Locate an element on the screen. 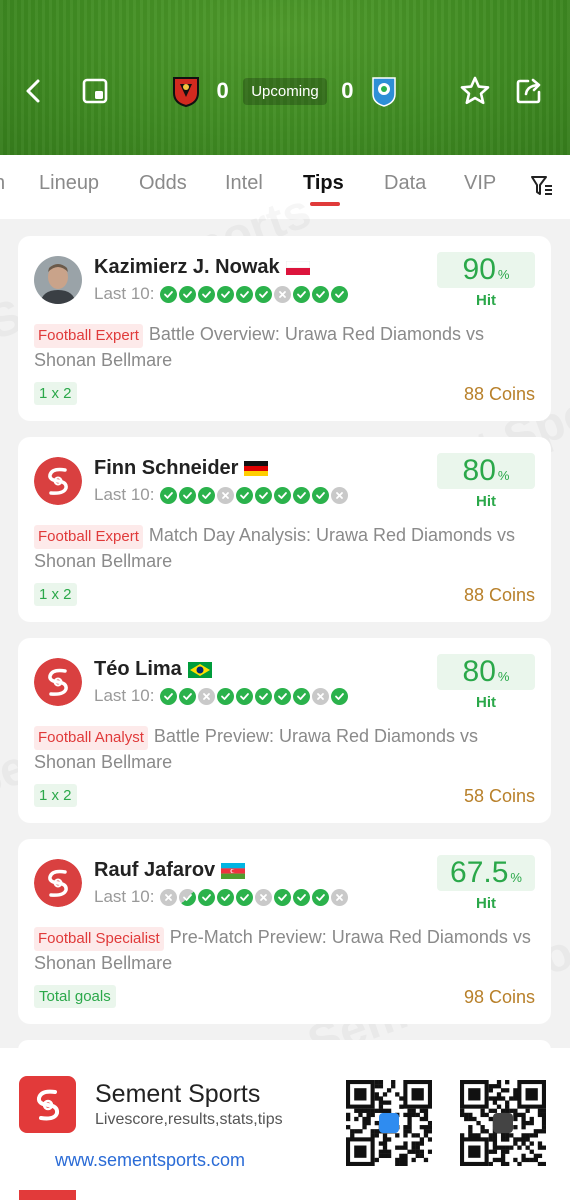  expert-name: Téo Lima is located at coordinates (138, 669).